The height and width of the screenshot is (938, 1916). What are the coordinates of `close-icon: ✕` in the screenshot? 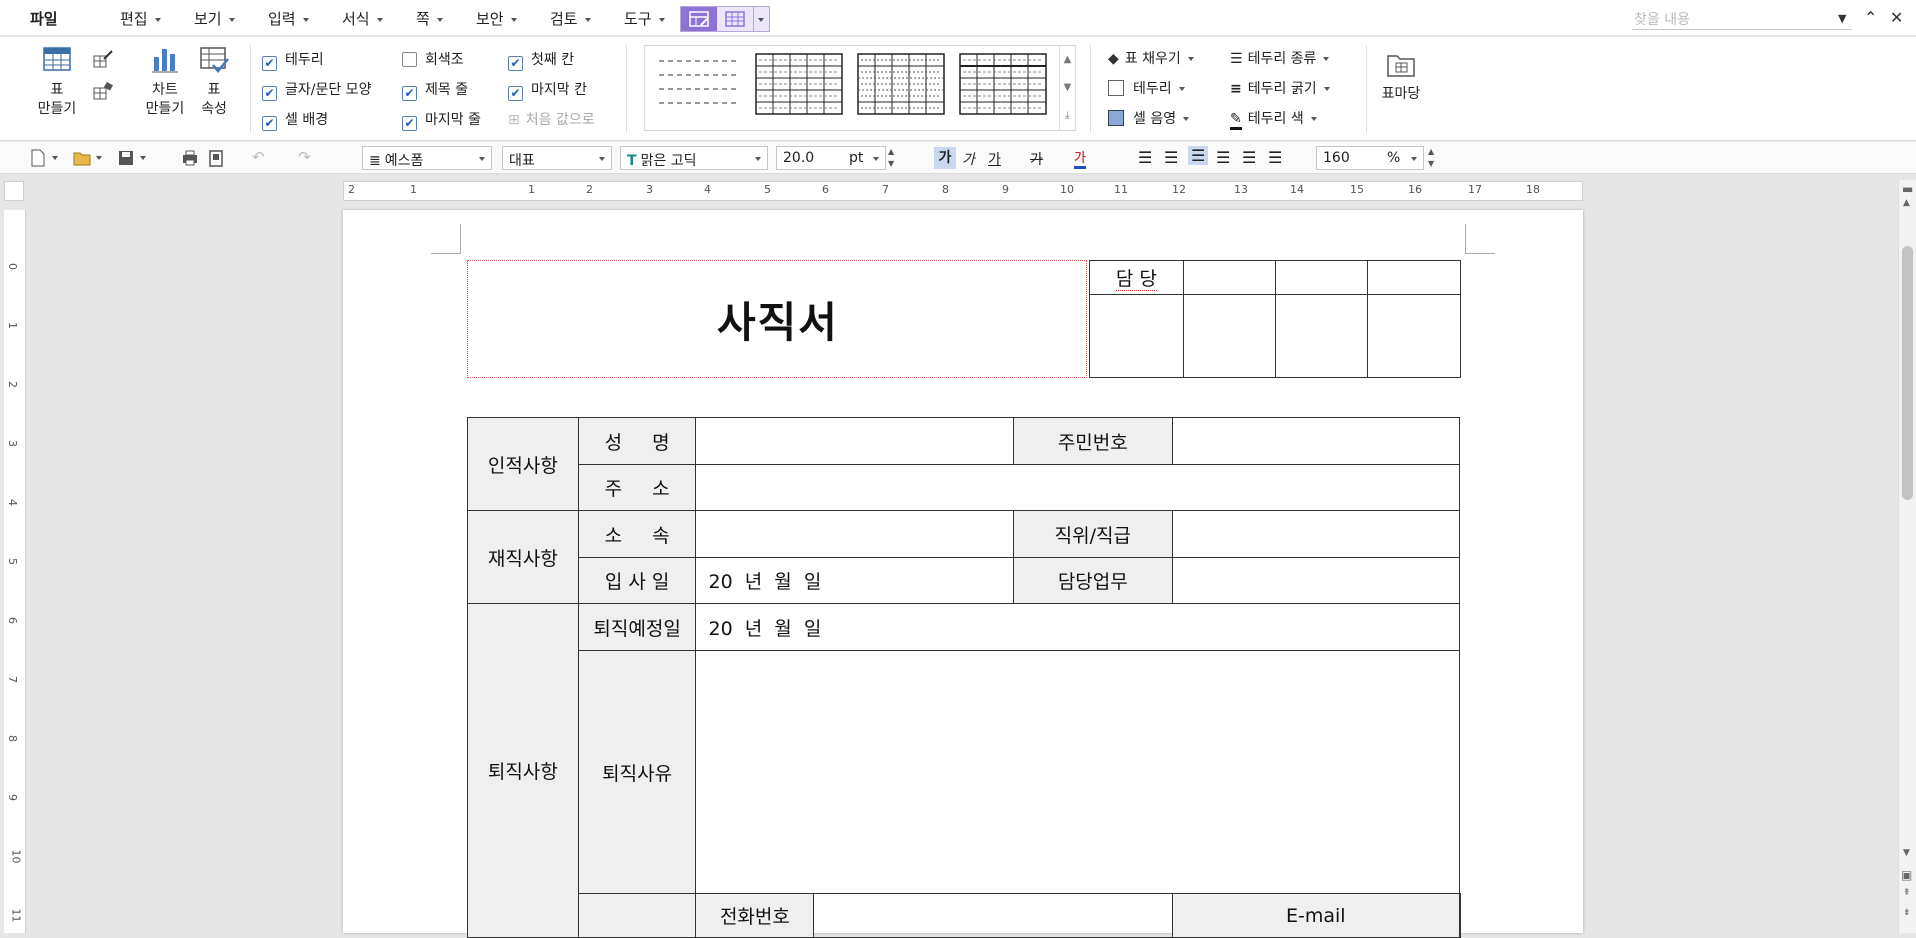 It's located at (1896, 17).